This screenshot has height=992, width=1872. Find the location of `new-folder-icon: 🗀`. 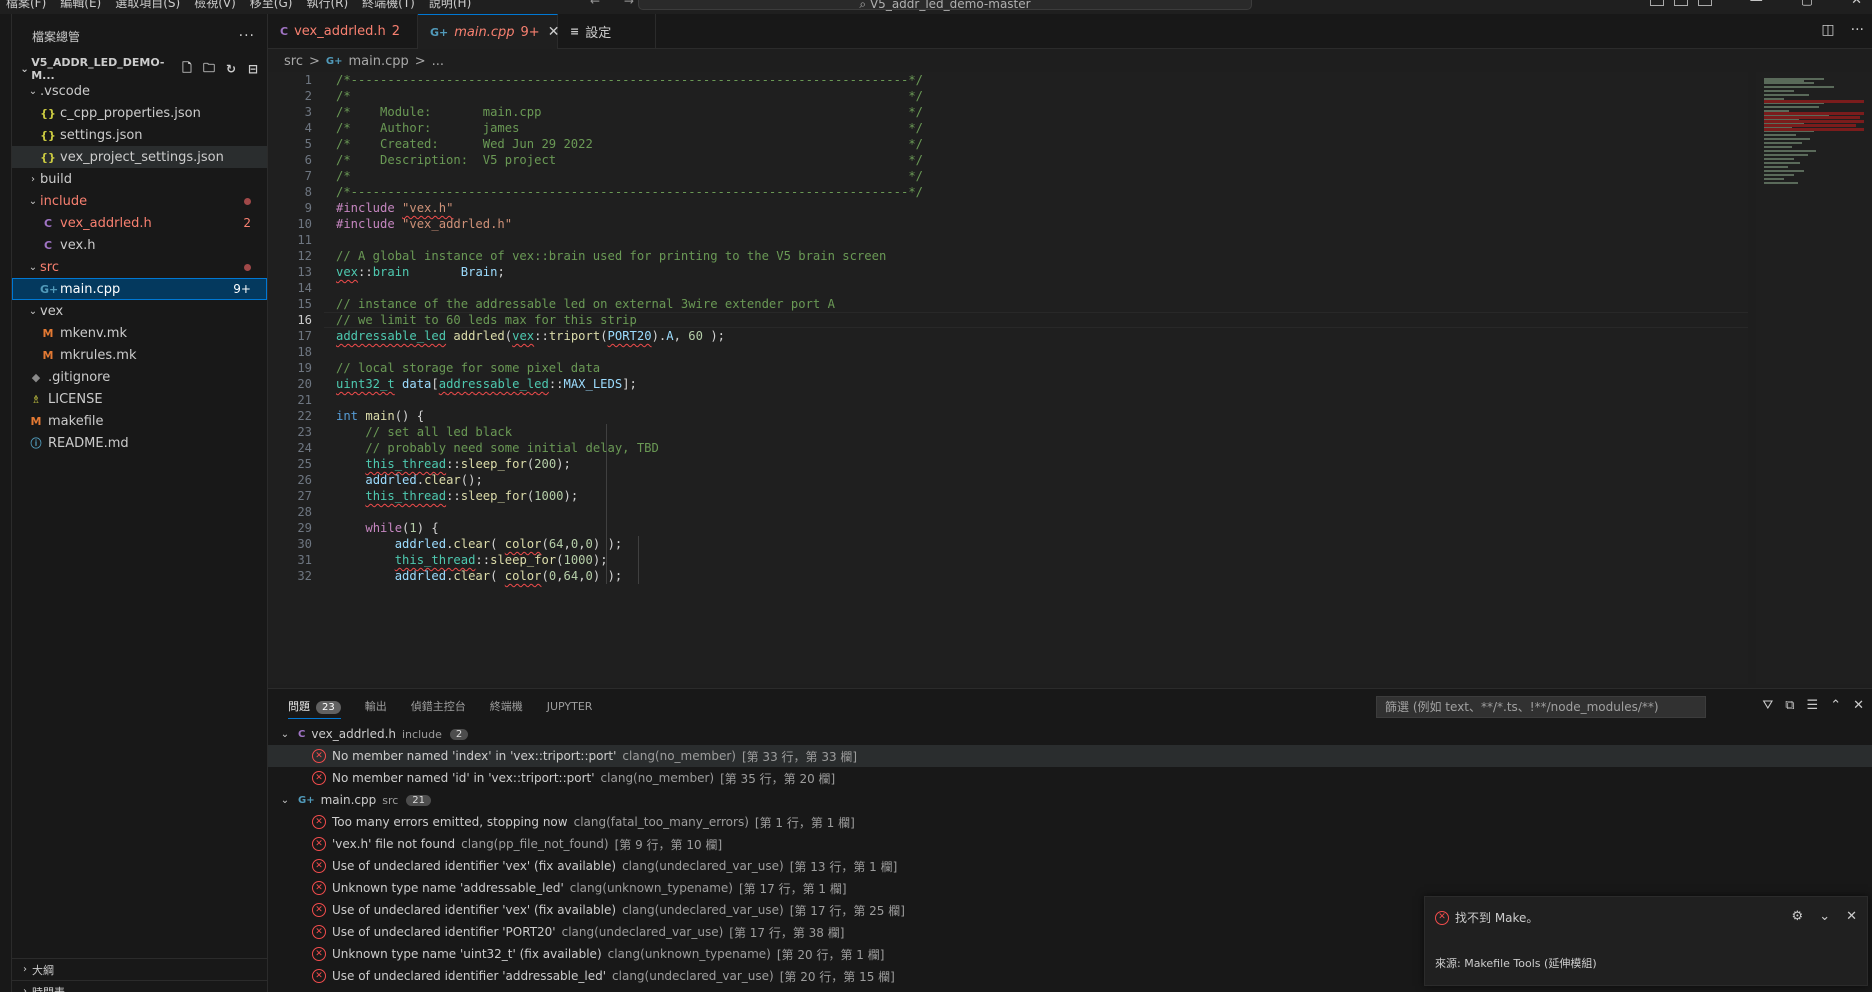

new-folder-icon: 🗀 is located at coordinates (209, 69).